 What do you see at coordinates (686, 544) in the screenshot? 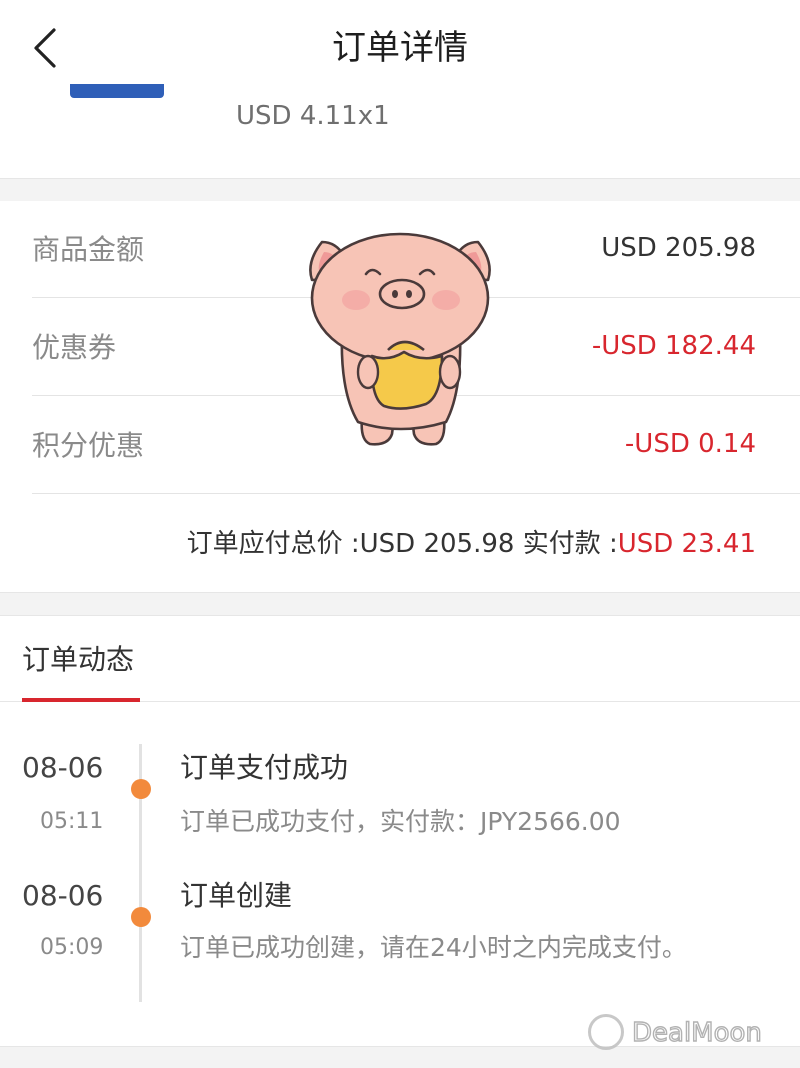
I see `paid-value: USD 23.41` at bounding box center [686, 544].